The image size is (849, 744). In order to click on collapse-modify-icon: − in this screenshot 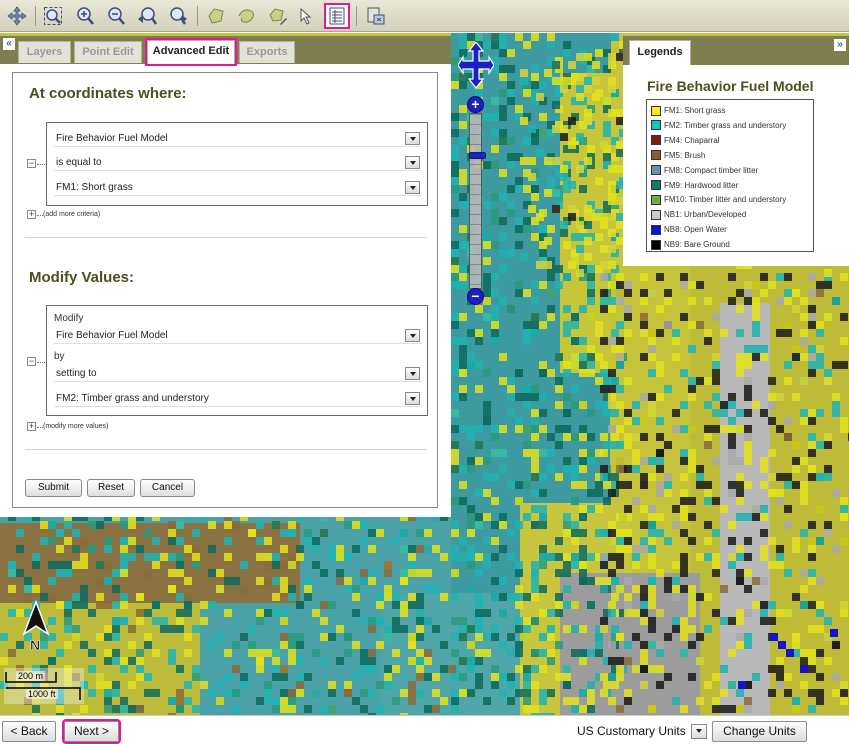, I will do `click(31, 361)`.